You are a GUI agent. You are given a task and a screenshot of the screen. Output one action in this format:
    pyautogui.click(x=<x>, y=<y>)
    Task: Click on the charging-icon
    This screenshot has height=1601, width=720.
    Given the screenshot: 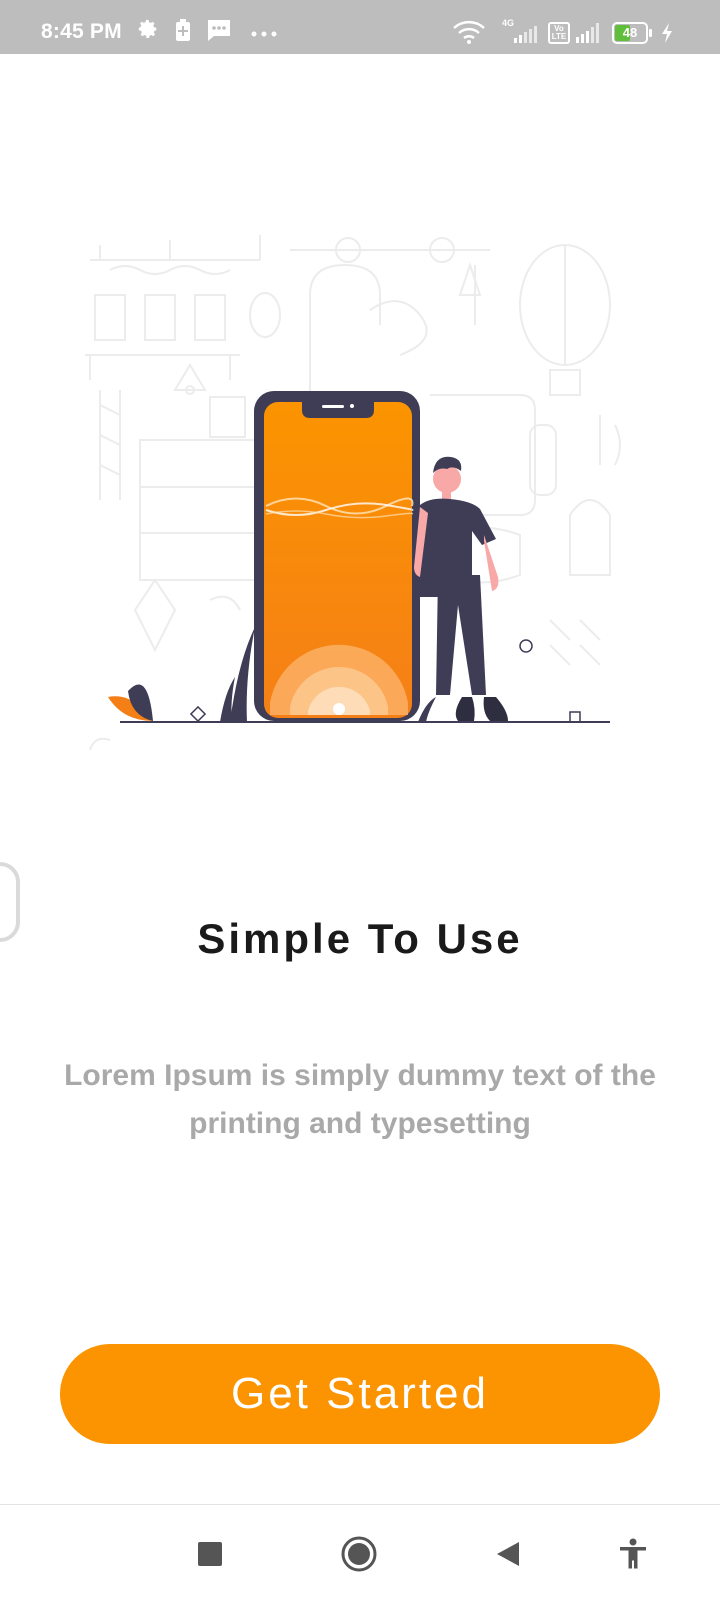 What is the action you would take?
    pyautogui.click(x=667, y=33)
    